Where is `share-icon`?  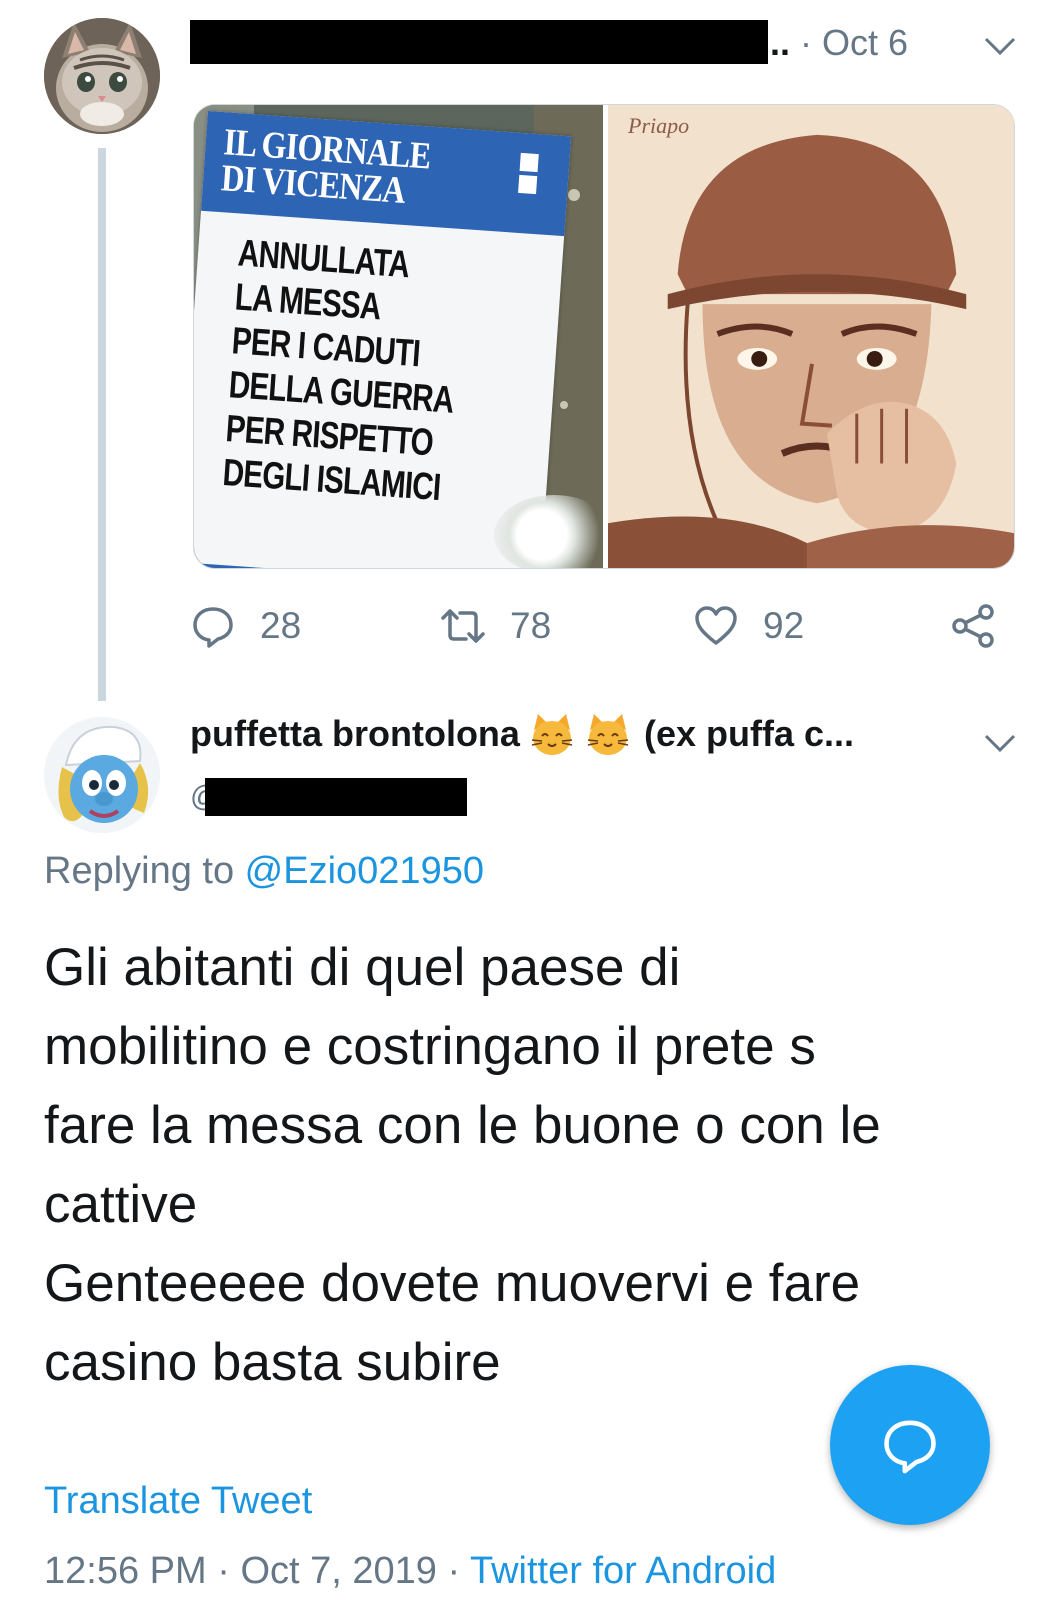 share-icon is located at coordinates (973, 626).